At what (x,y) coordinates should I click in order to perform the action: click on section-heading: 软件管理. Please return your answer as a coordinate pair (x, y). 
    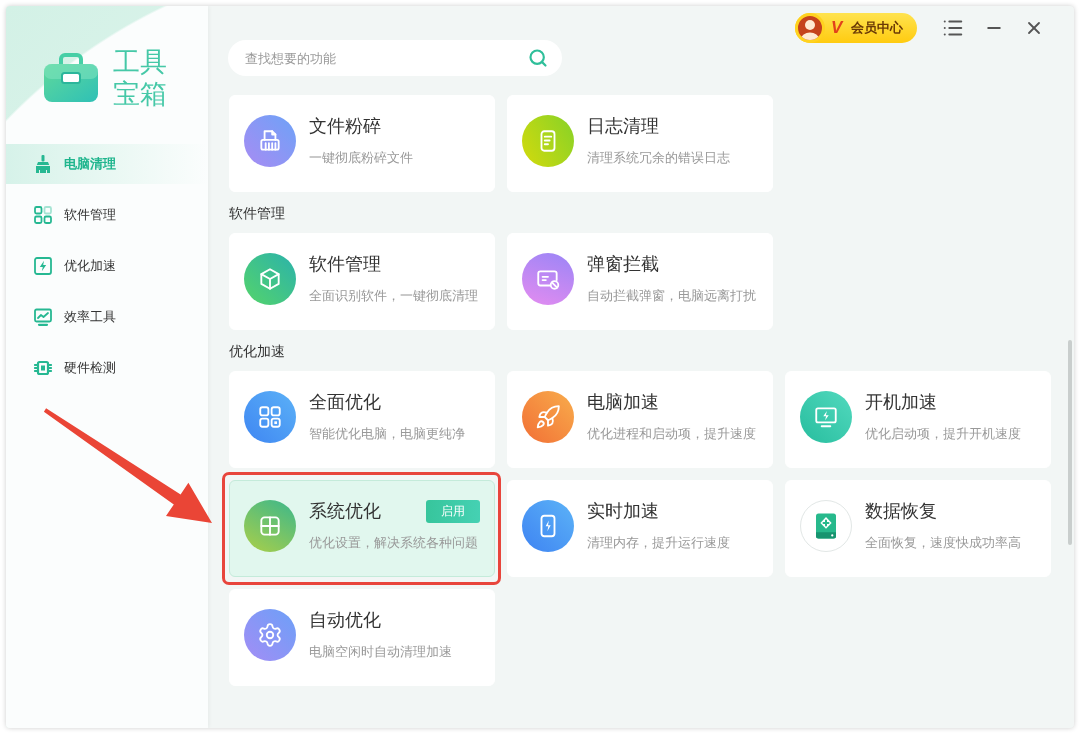
    Looking at the image, I should click on (257, 213).